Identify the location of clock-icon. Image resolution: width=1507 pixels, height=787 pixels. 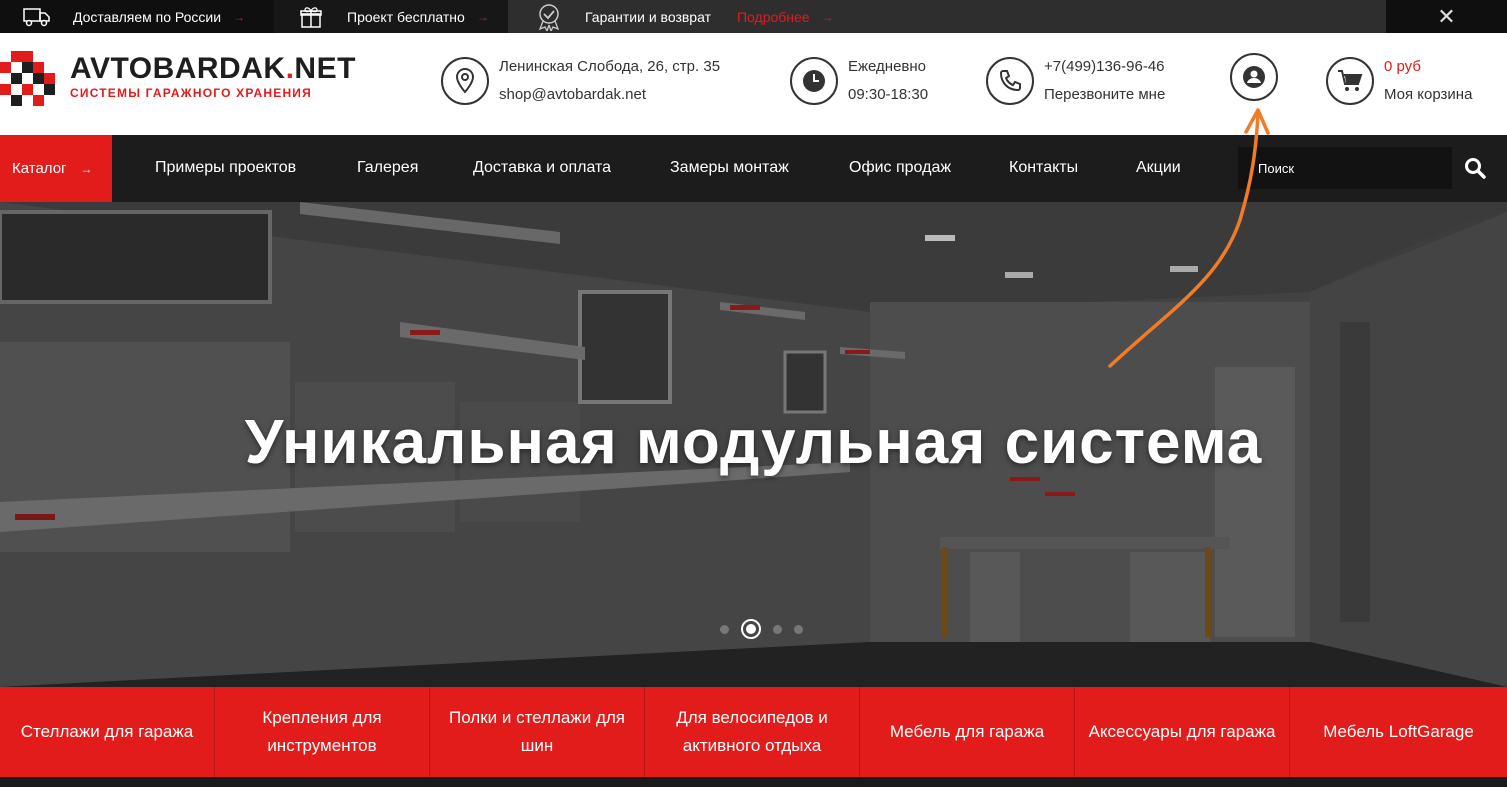
(814, 81).